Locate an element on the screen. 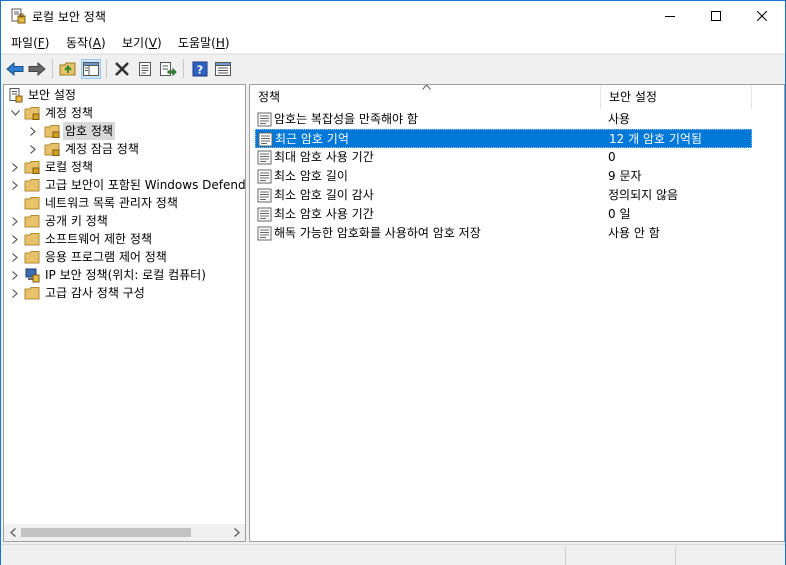 The image size is (786, 565). help-button: ? is located at coordinates (200, 69).